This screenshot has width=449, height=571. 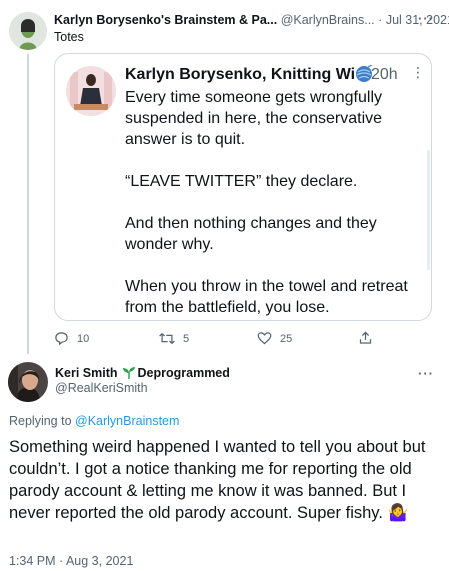 I want to click on replying-to: Replying to @KarlynBrainstem, so click(x=94, y=421).